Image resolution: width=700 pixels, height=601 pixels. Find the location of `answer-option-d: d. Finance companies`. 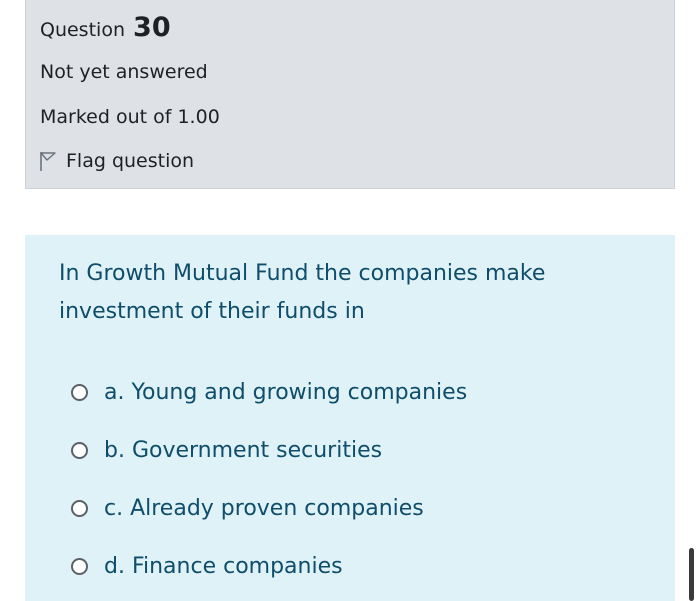

answer-option-d: d. Finance companies is located at coordinates (269, 566).